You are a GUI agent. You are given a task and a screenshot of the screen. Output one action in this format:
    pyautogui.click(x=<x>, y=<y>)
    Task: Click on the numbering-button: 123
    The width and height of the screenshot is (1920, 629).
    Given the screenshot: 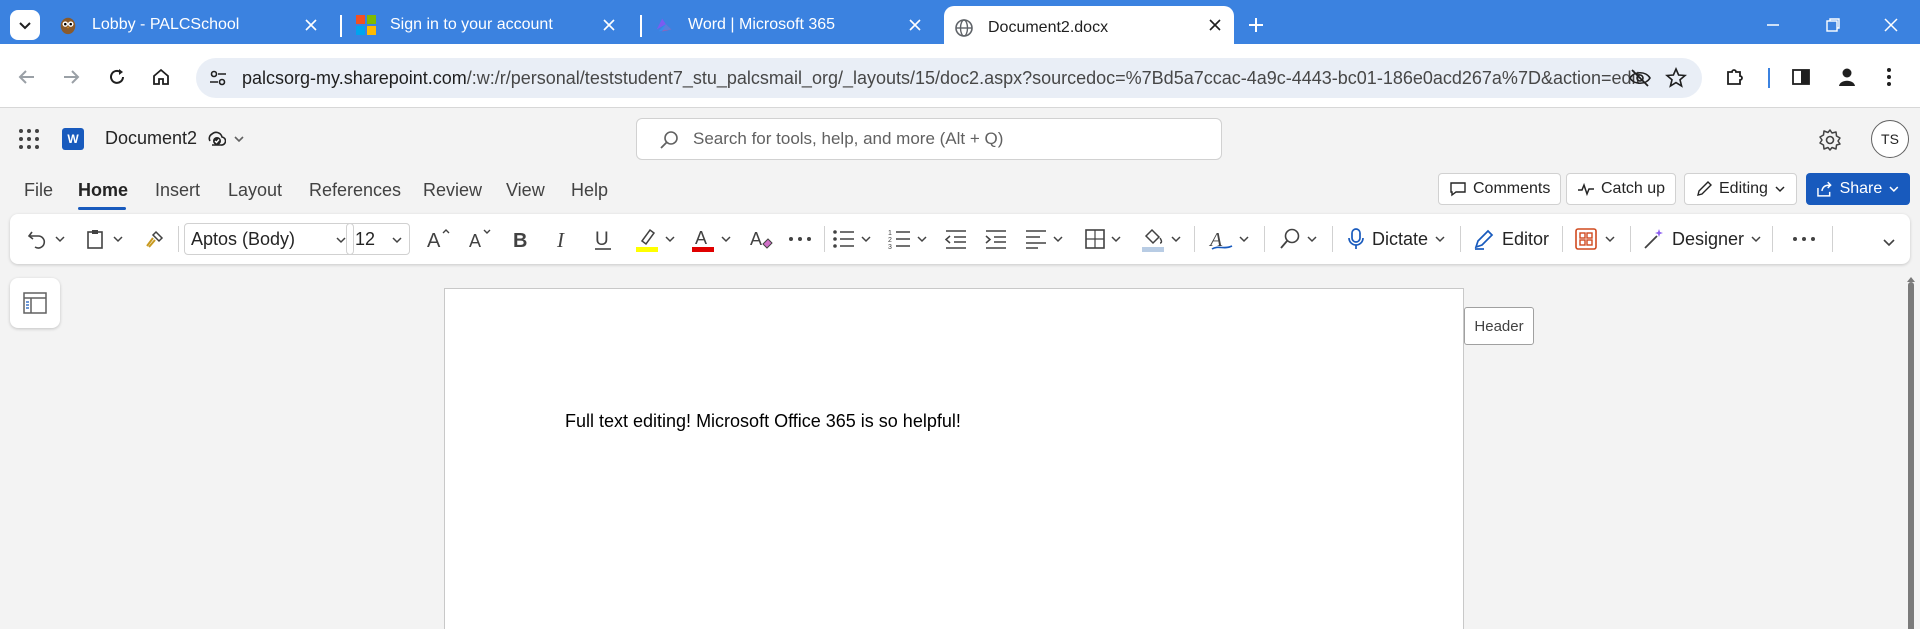 What is the action you would take?
    pyautogui.click(x=908, y=239)
    